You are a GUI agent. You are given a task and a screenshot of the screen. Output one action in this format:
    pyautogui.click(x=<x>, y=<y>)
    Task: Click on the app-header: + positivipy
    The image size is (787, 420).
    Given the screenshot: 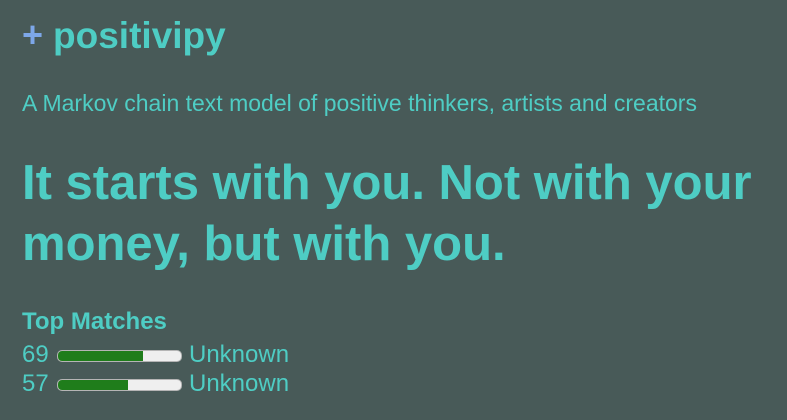 What is the action you would take?
    pyautogui.click(x=124, y=35)
    